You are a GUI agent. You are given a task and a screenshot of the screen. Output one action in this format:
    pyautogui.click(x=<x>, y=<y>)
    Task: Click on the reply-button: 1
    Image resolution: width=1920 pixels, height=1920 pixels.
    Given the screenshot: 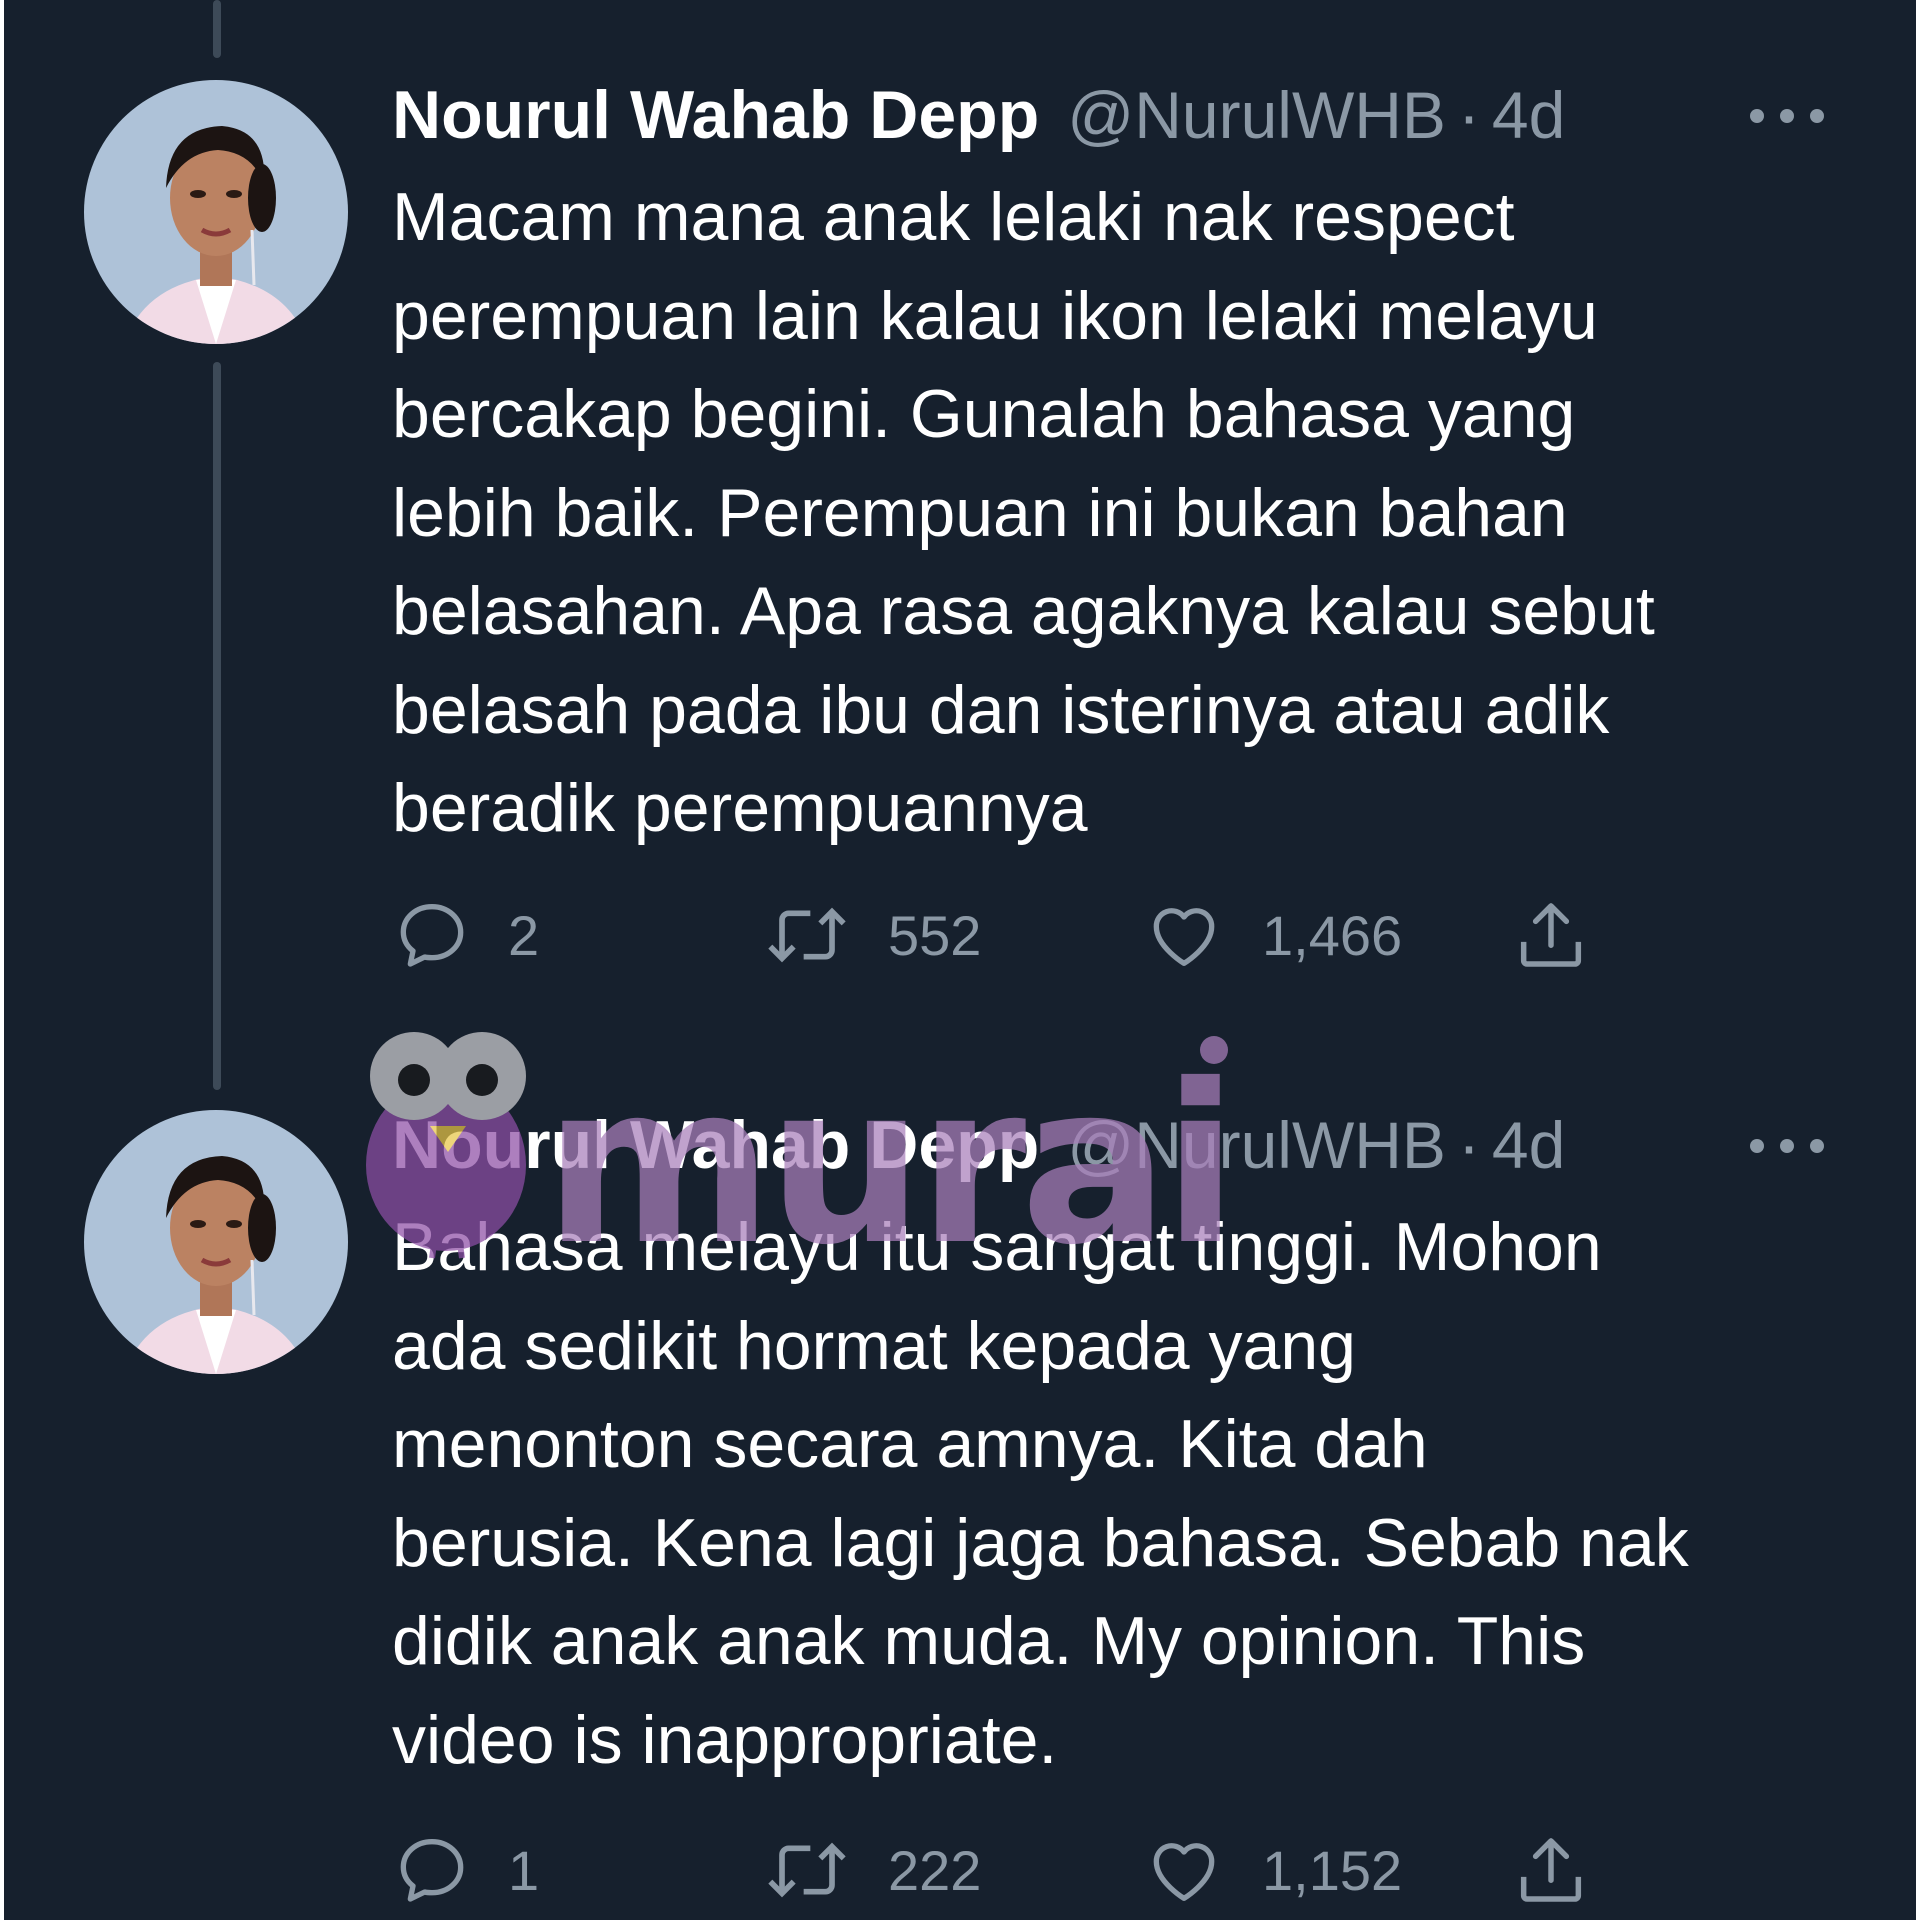 What is the action you would take?
    pyautogui.click(x=465, y=1870)
    